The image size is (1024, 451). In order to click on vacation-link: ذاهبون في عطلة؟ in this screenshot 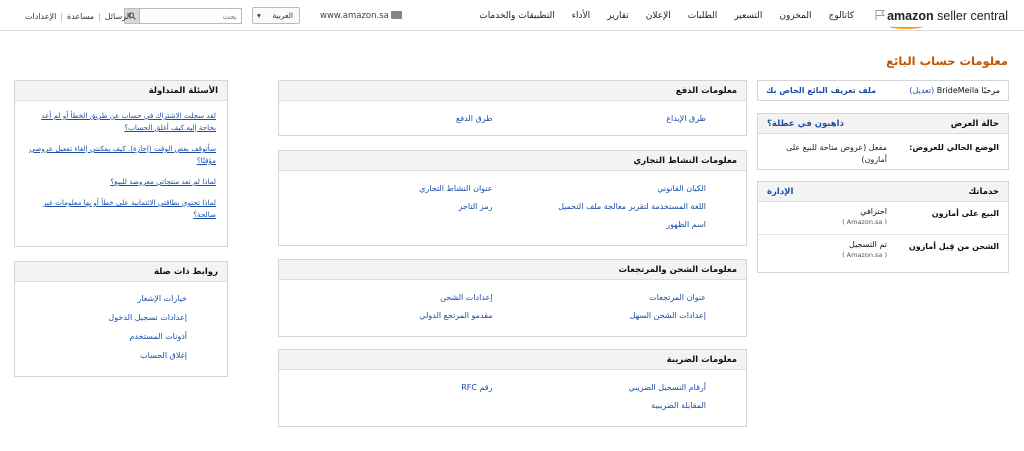, I will do `click(805, 126)`.